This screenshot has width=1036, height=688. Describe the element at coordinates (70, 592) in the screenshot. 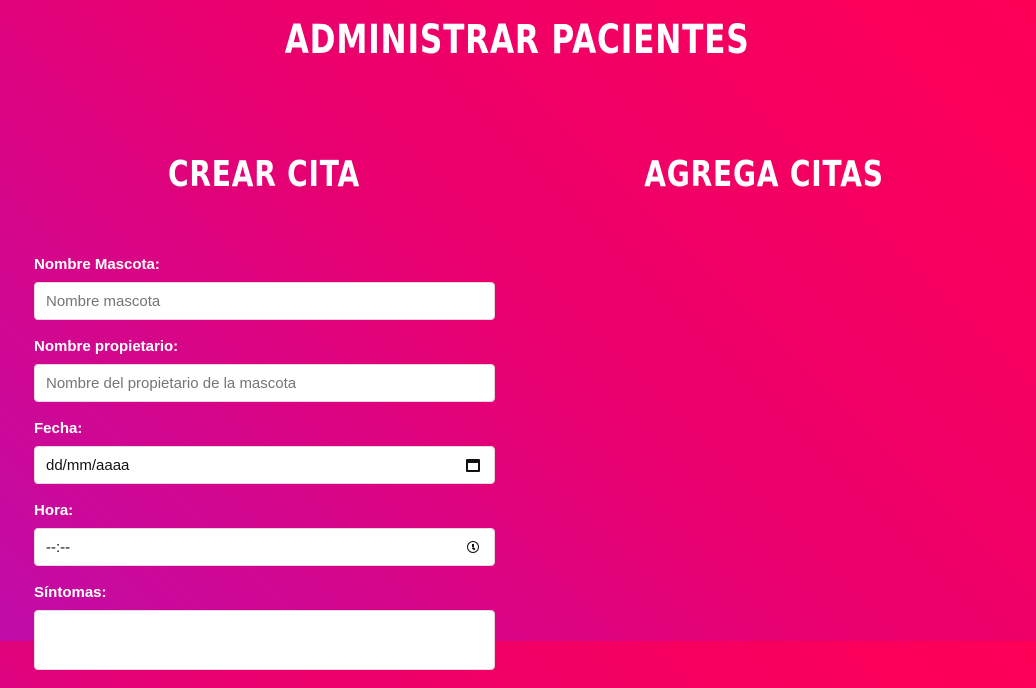

I see `symptoms-label: Síntomas:` at that location.